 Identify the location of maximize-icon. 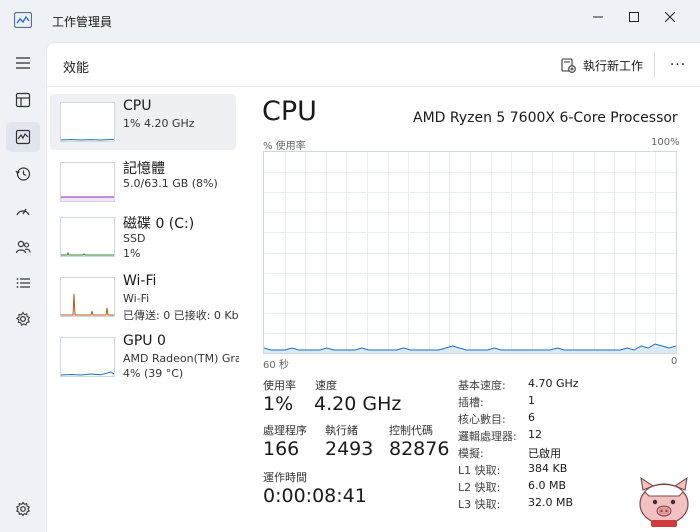
(634, 17).